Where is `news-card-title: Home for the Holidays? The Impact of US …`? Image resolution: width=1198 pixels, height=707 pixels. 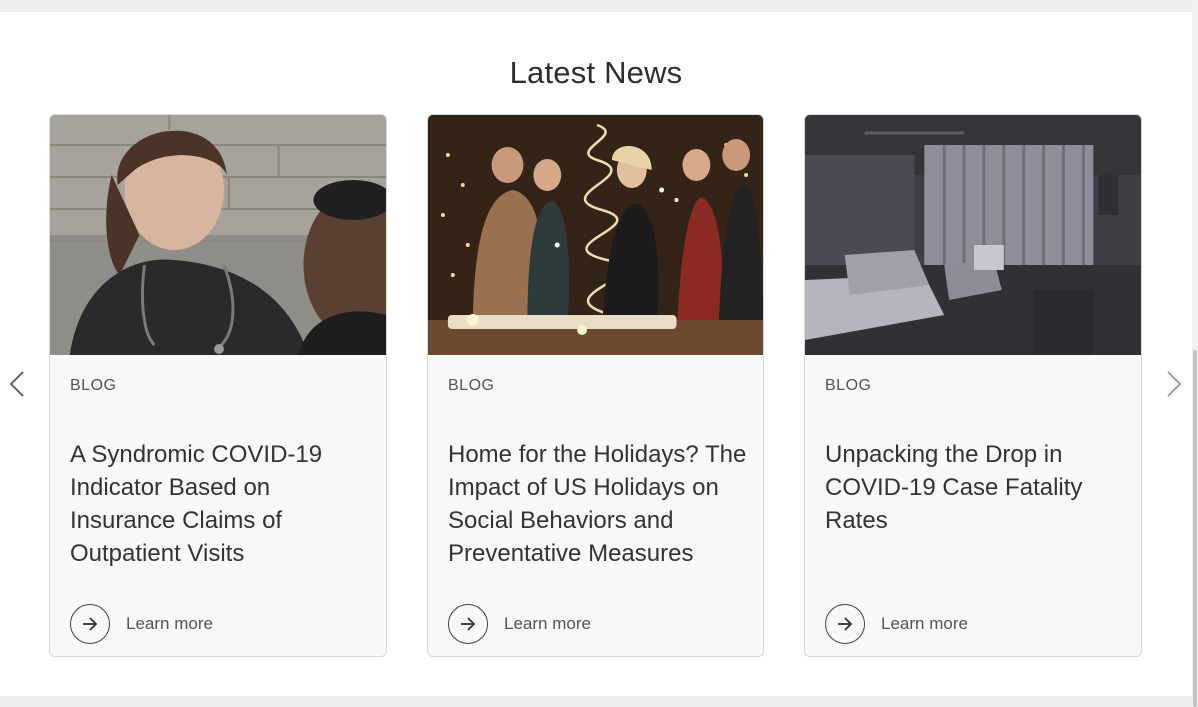
news-card-title: Home for the Holidays? The Impact of US … is located at coordinates (598, 504).